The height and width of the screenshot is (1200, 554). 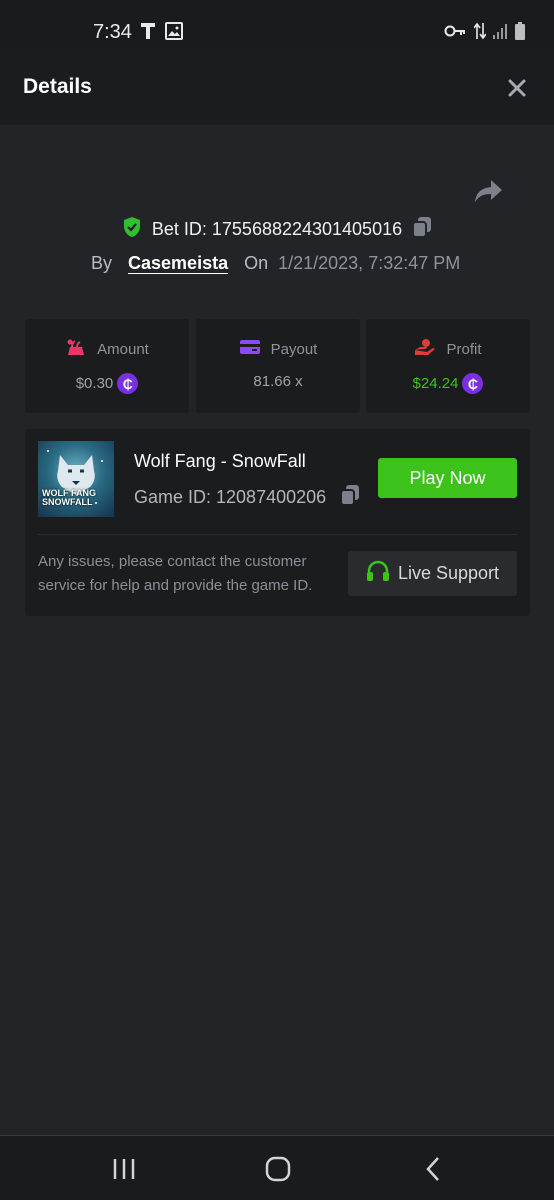 I want to click on back-icon, so click(x=433, y=1169).